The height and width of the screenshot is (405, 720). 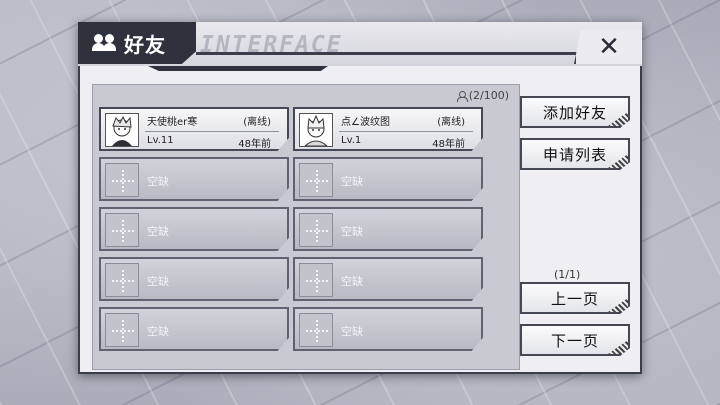 What do you see at coordinates (567, 274) in the screenshot?
I see `page-indicator: (1/1)` at bounding box center [567, 274].